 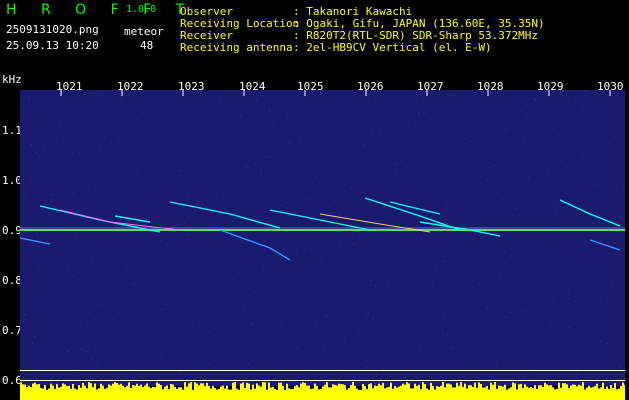 What do you see at coordinates (52, 45) in the screenshot?
I see `timestamp: 25.09.13 10:20` at bounding box center [52, 45].